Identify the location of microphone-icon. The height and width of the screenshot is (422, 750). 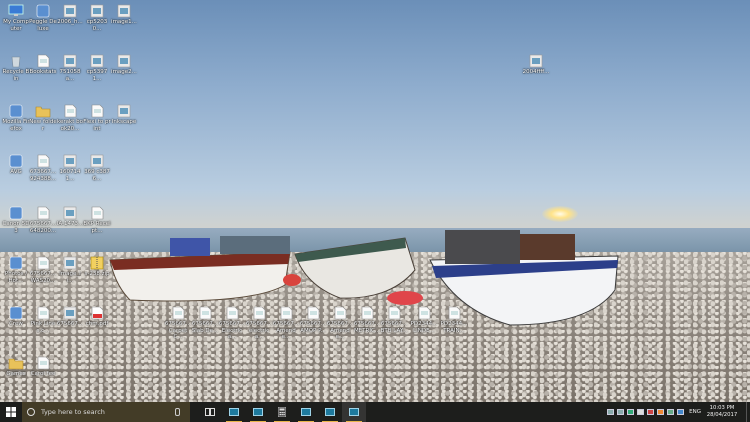
(177, 412).